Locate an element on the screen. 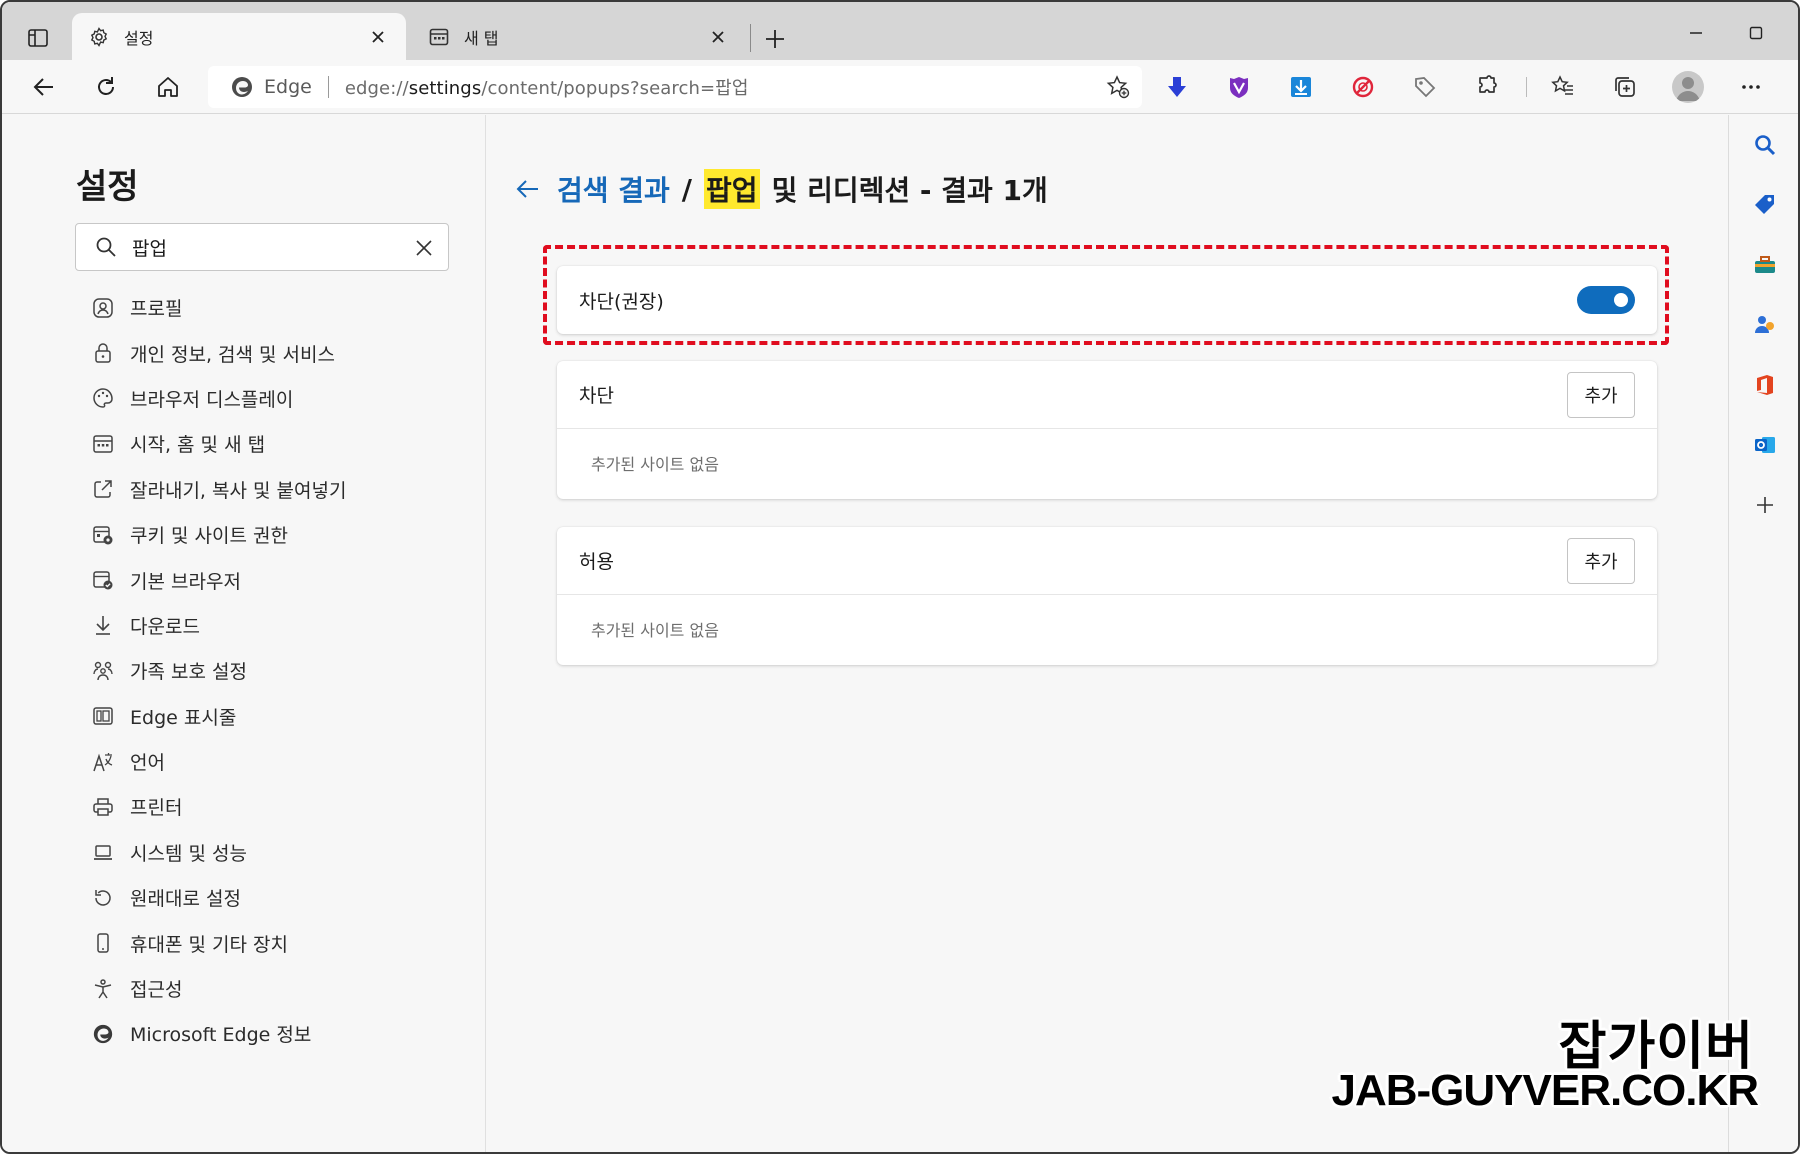 Image resolution: width=1800 pixels, height=1154 pixels. block-list-empty-text: 추가된 사이트 없음 is located at coordinates (655, 464).